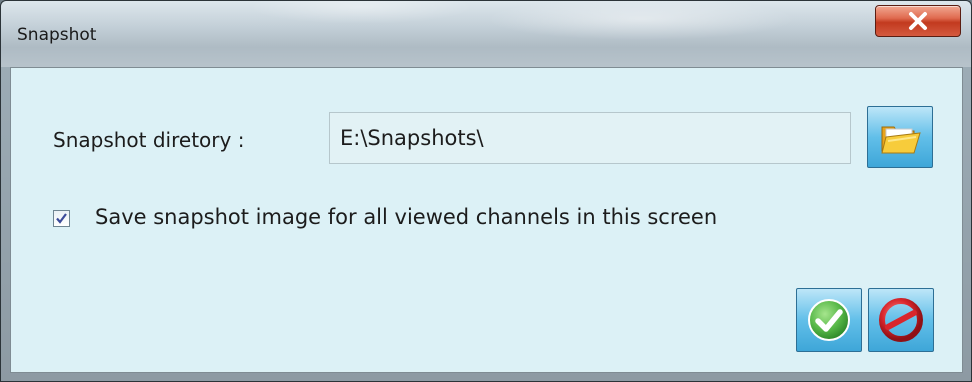 The height and width of the screenshot is (382, 972). What do you see at coordinates (590, 138) in the screenshot?
I see `directory-field` at bounding box center [590, 138].